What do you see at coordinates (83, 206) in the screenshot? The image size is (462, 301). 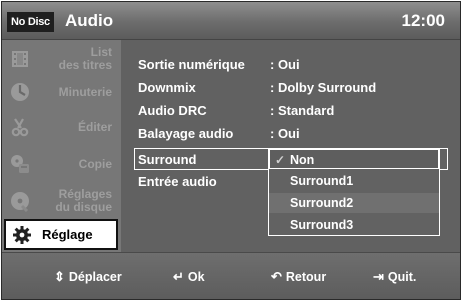 I see `sidebar-item-label: du disque` at bounding box center [83, 206].